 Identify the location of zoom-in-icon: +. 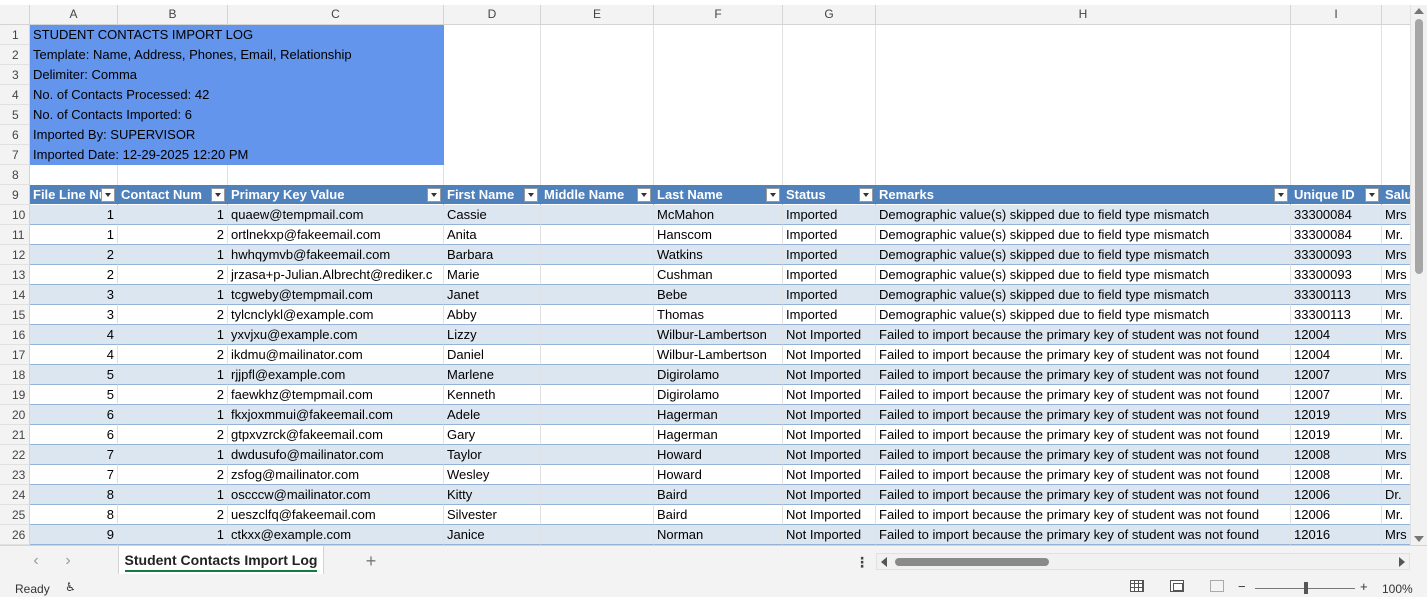
(1364, 586).